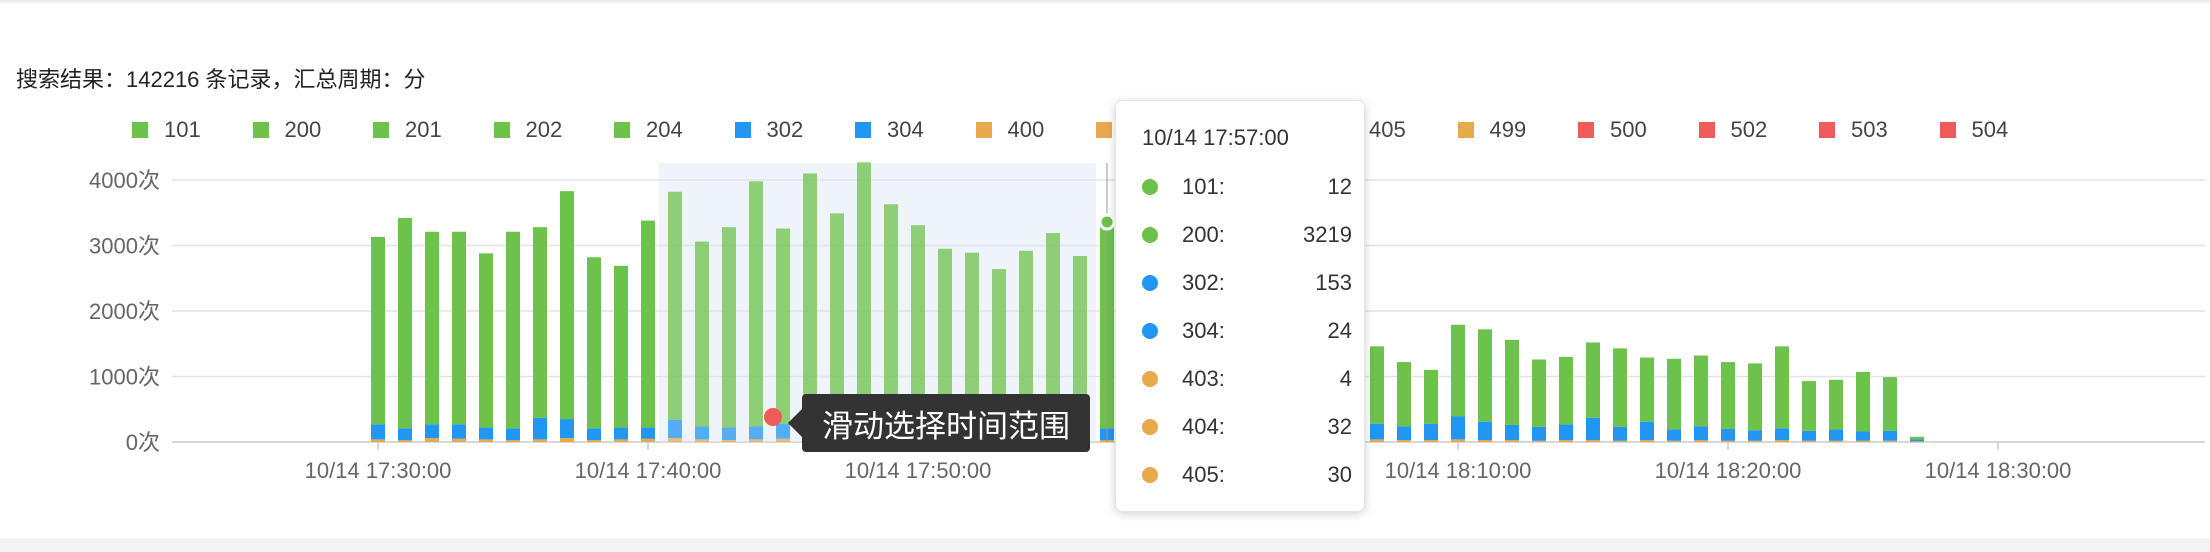 Image resolution: width=2210 pixels, height=552 pixels. Describe the element at coordinates (1333, 282) in the screenshot. I see `tooltip-series-value: 153` at that location.